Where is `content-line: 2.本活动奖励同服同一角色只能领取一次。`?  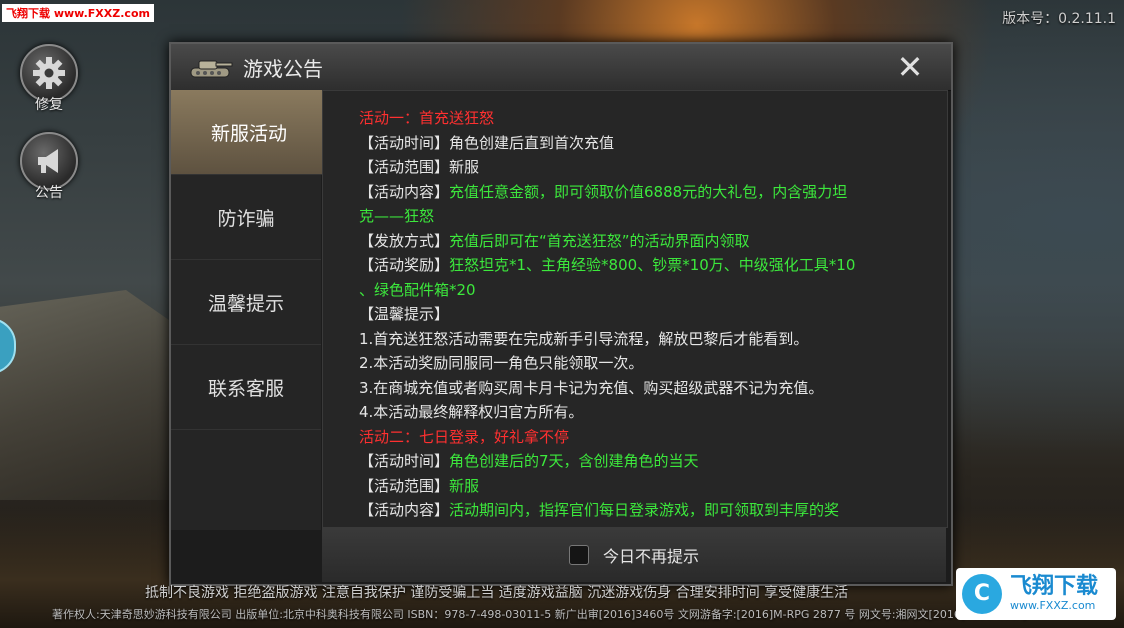
content-line: 2.本活动奖励同服同一角色只能领取一次。 is located at coordinates (647, 363).